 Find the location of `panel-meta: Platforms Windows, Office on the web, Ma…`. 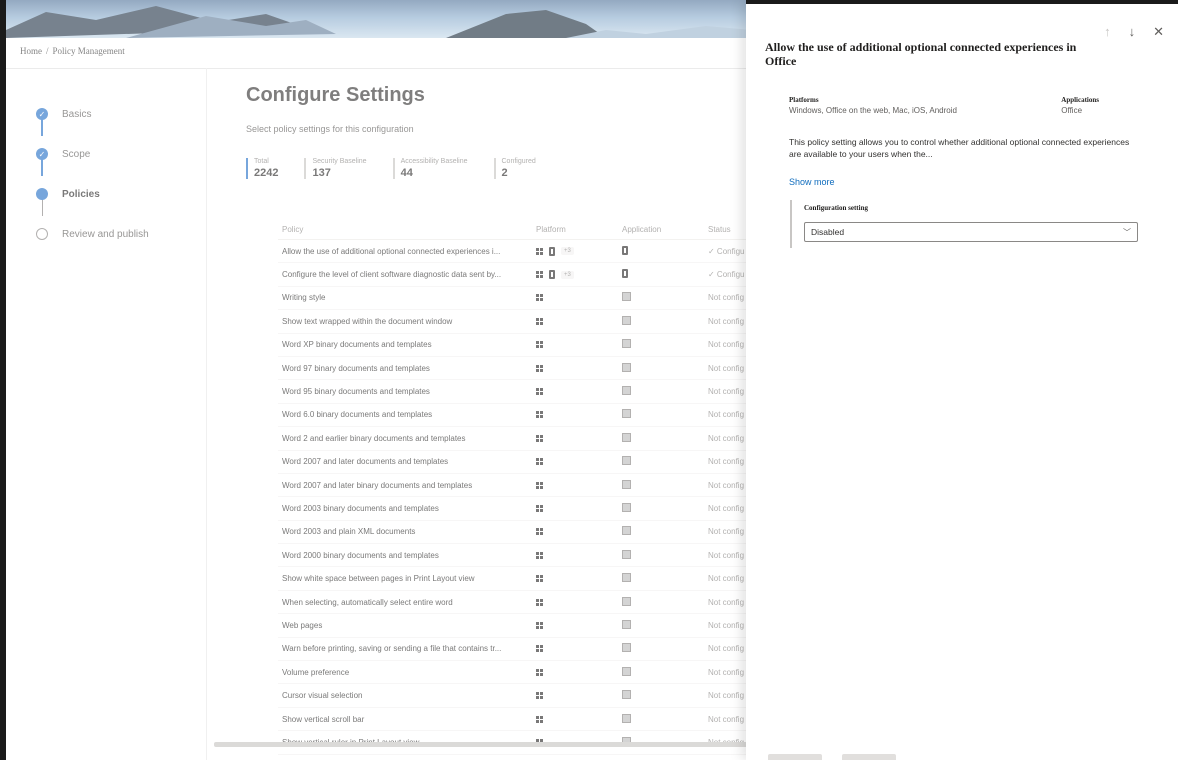

panel-meta: Platforms Windows, Office on the web, Ma… is located at coordinates (954, 105).